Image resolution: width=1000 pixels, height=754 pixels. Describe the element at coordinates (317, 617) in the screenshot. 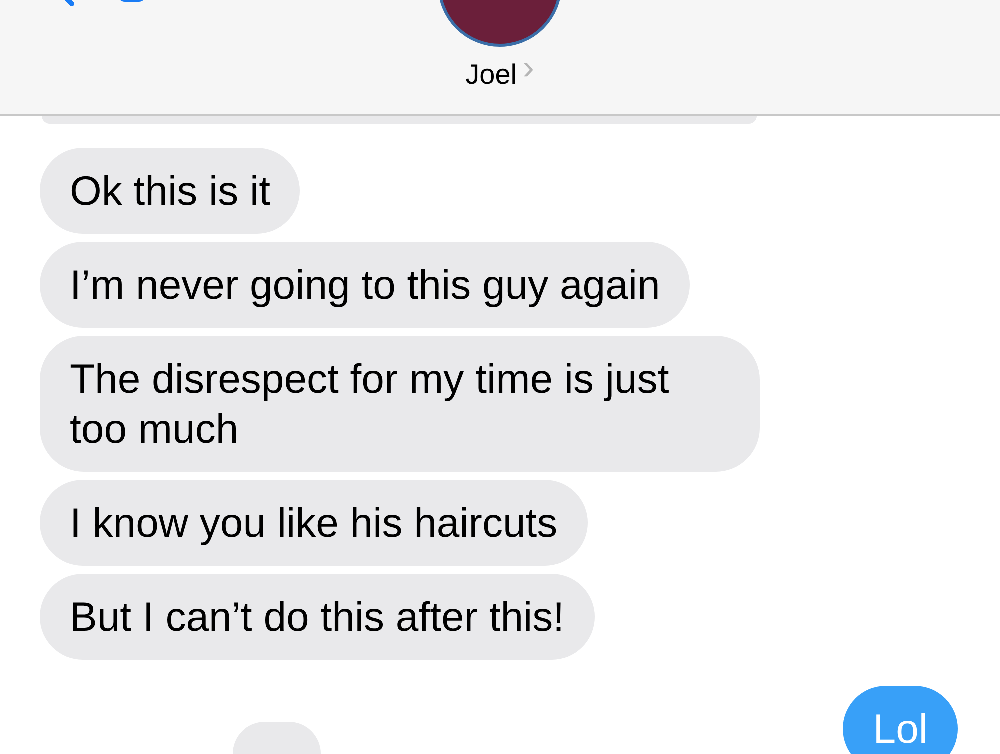

I see `message-bubble: But I can’t do this after this!` at that location.